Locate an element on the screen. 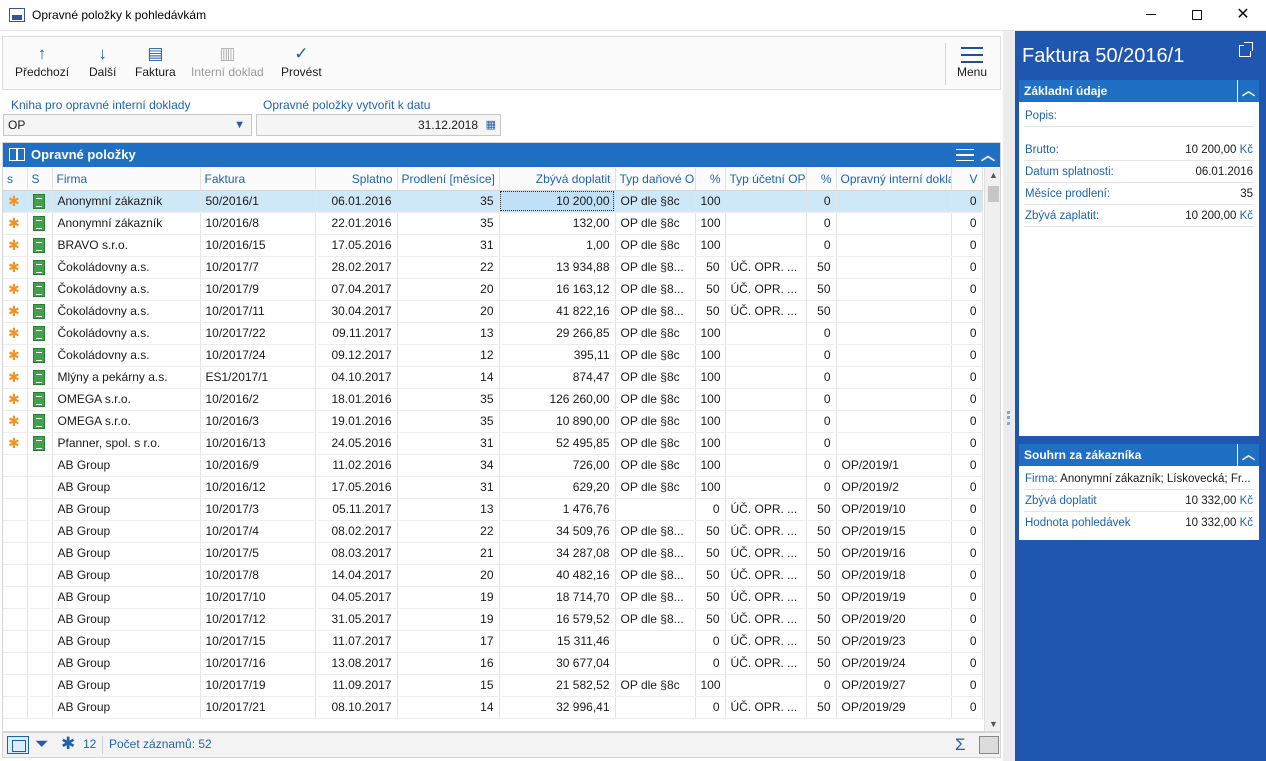  cell-faktura: 10/2017/21 is located at coordinates (258, 707).